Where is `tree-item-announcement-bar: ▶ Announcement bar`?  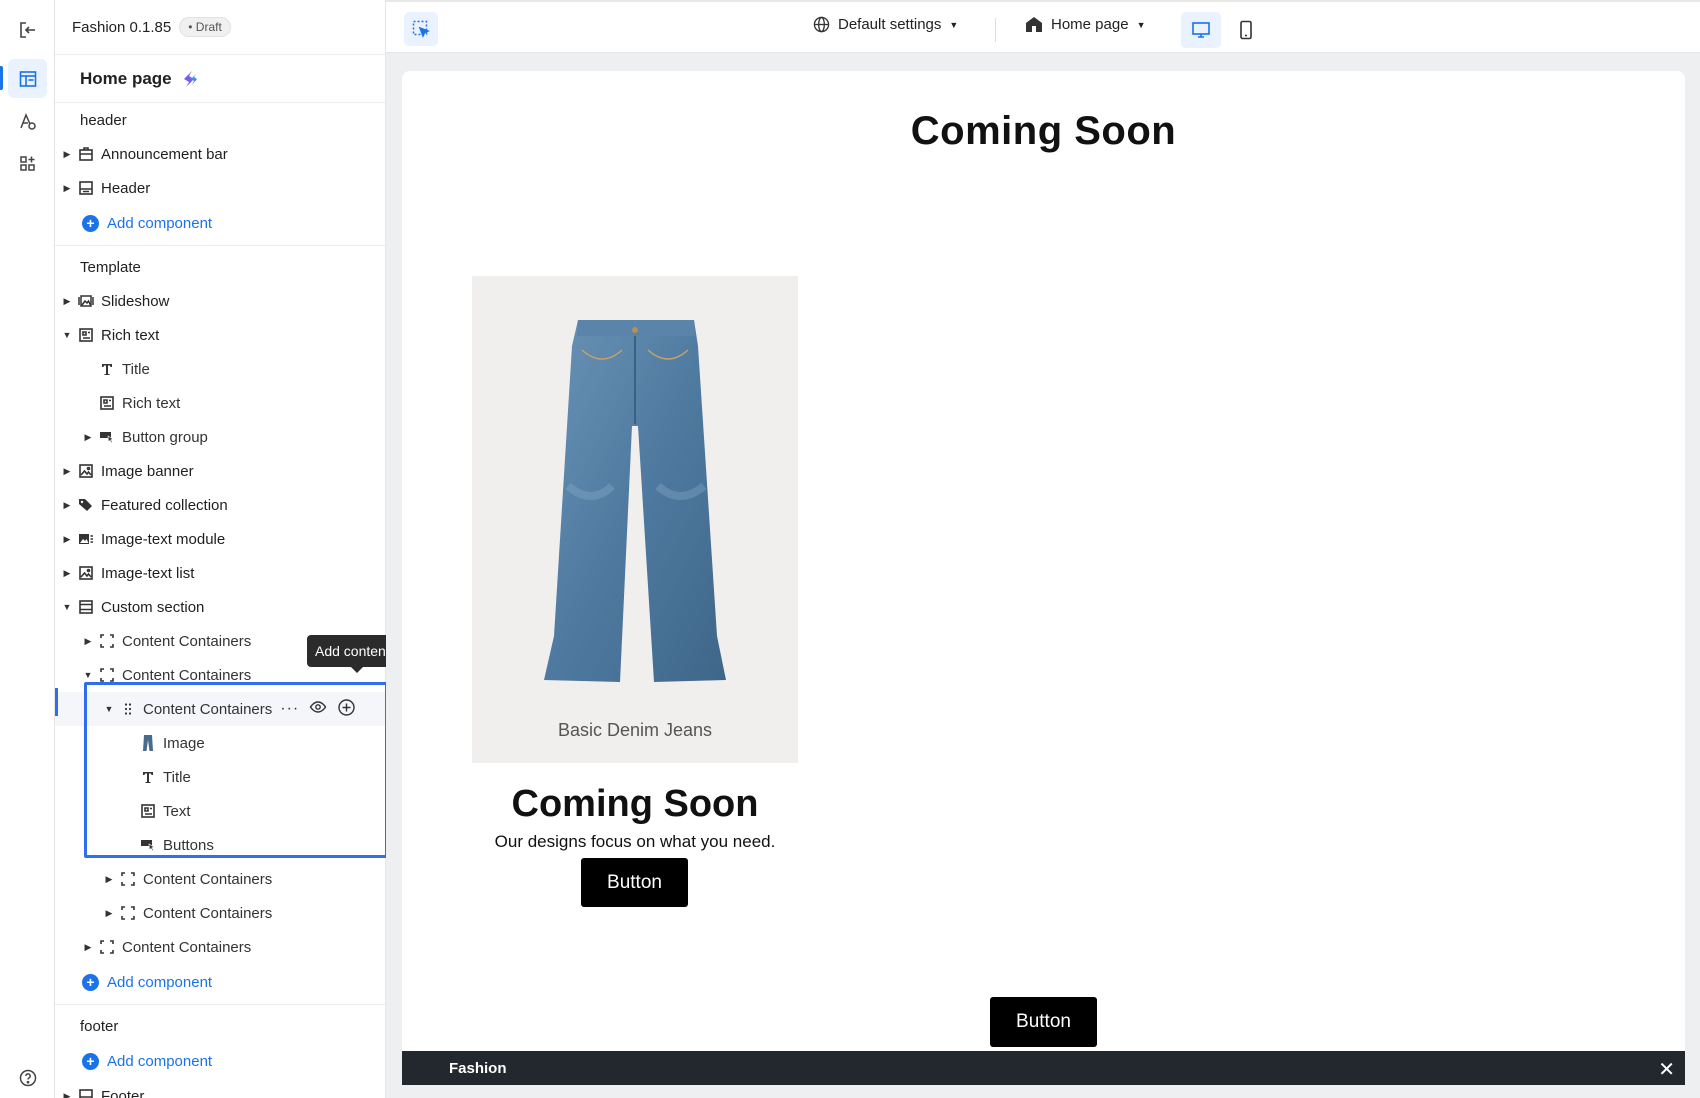 tree-item-announcement-bar: ▶ Announcement bar is located at coordinates (220, 154).